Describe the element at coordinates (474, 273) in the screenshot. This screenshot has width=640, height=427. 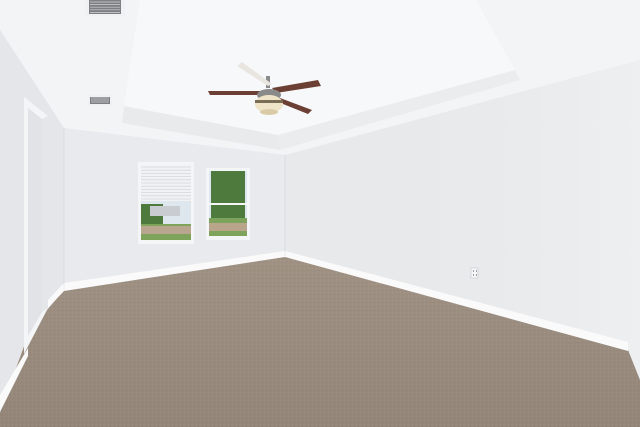
I see `electrical-outlet-icon` at that location.